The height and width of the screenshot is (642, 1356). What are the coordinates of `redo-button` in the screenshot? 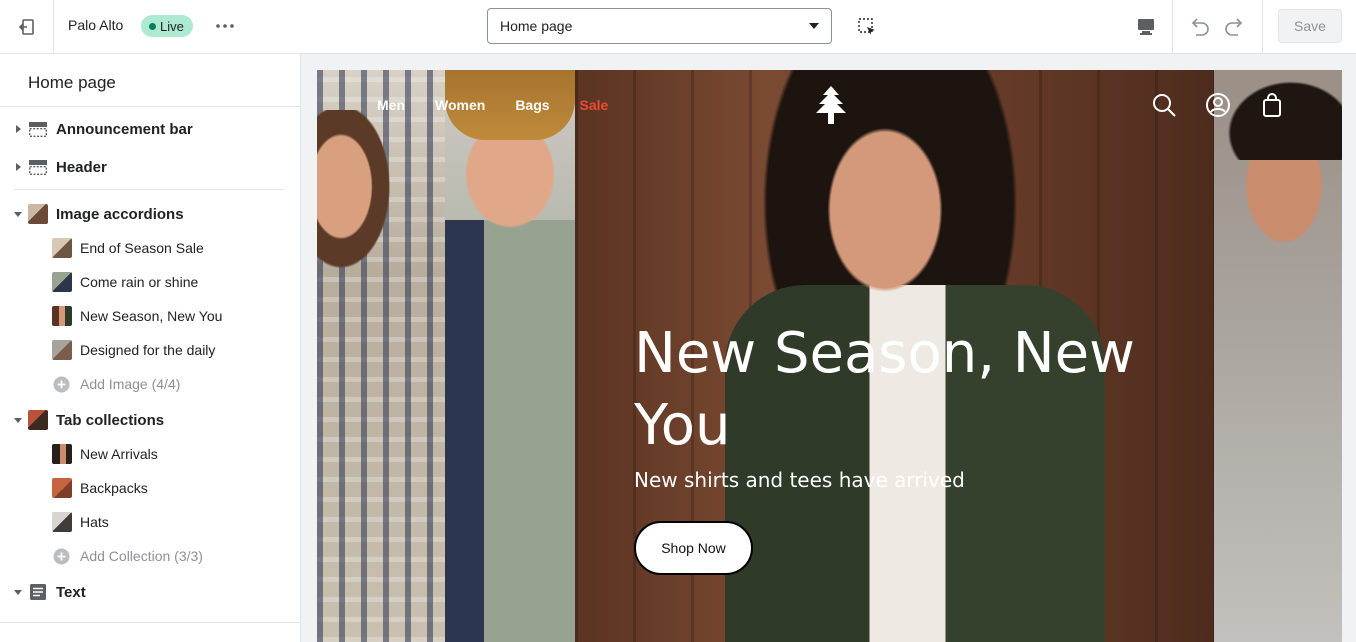 It's located at (1235, 27).